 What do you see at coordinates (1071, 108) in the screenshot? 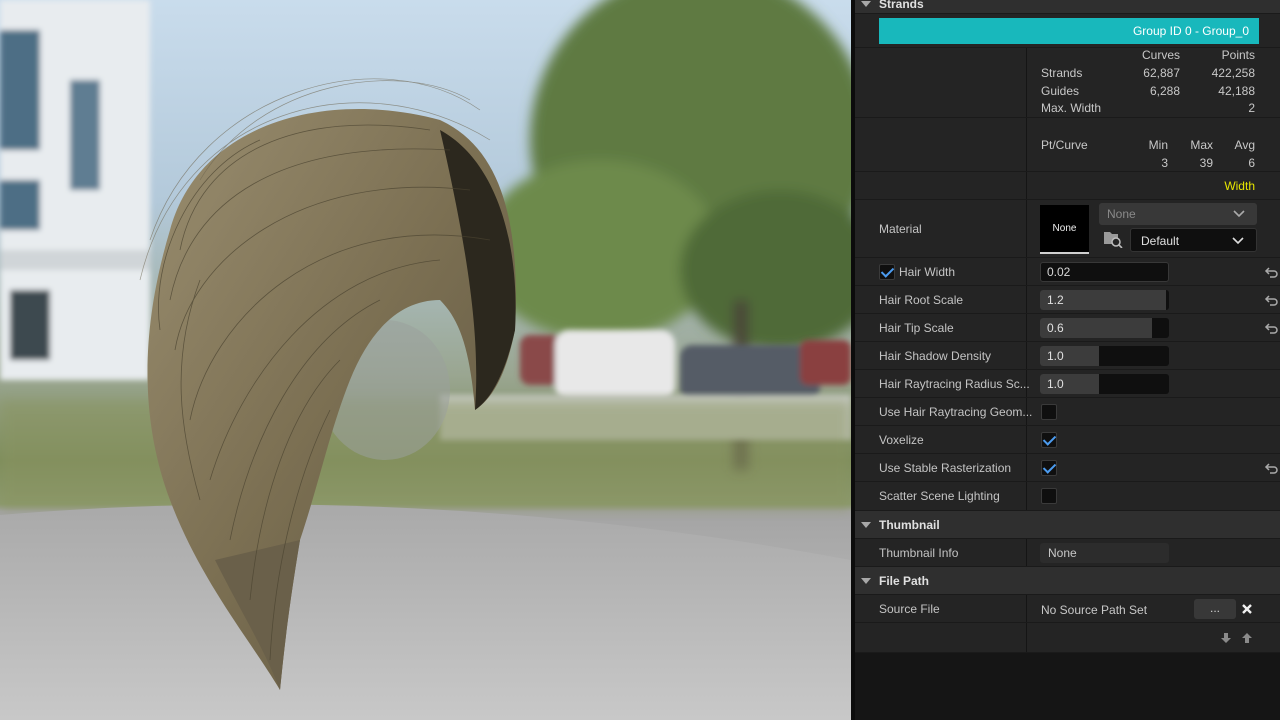
I see `stats-label-max-width: Max. Width` at bounding box center [1071, 108].